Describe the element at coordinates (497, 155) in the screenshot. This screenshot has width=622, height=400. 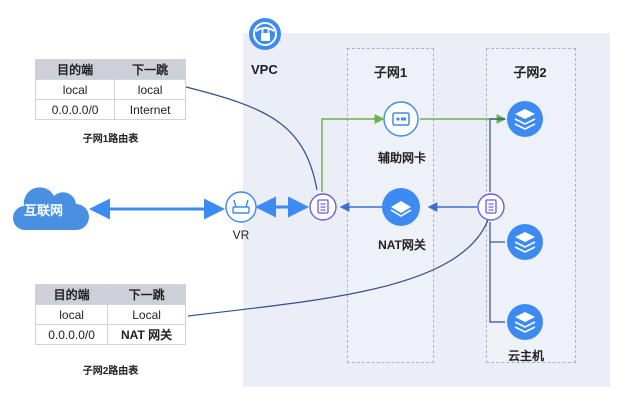
I see `router2-host-bracket` at that location.